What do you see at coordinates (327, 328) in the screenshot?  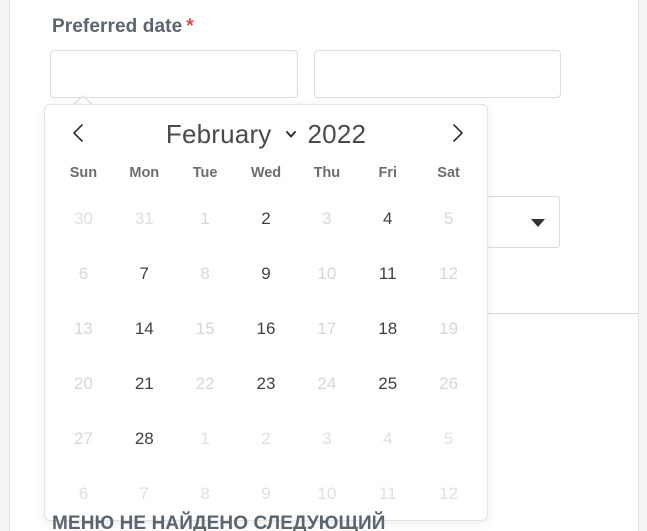 I see `day-cell: 17` at bounding box center [327, 328].